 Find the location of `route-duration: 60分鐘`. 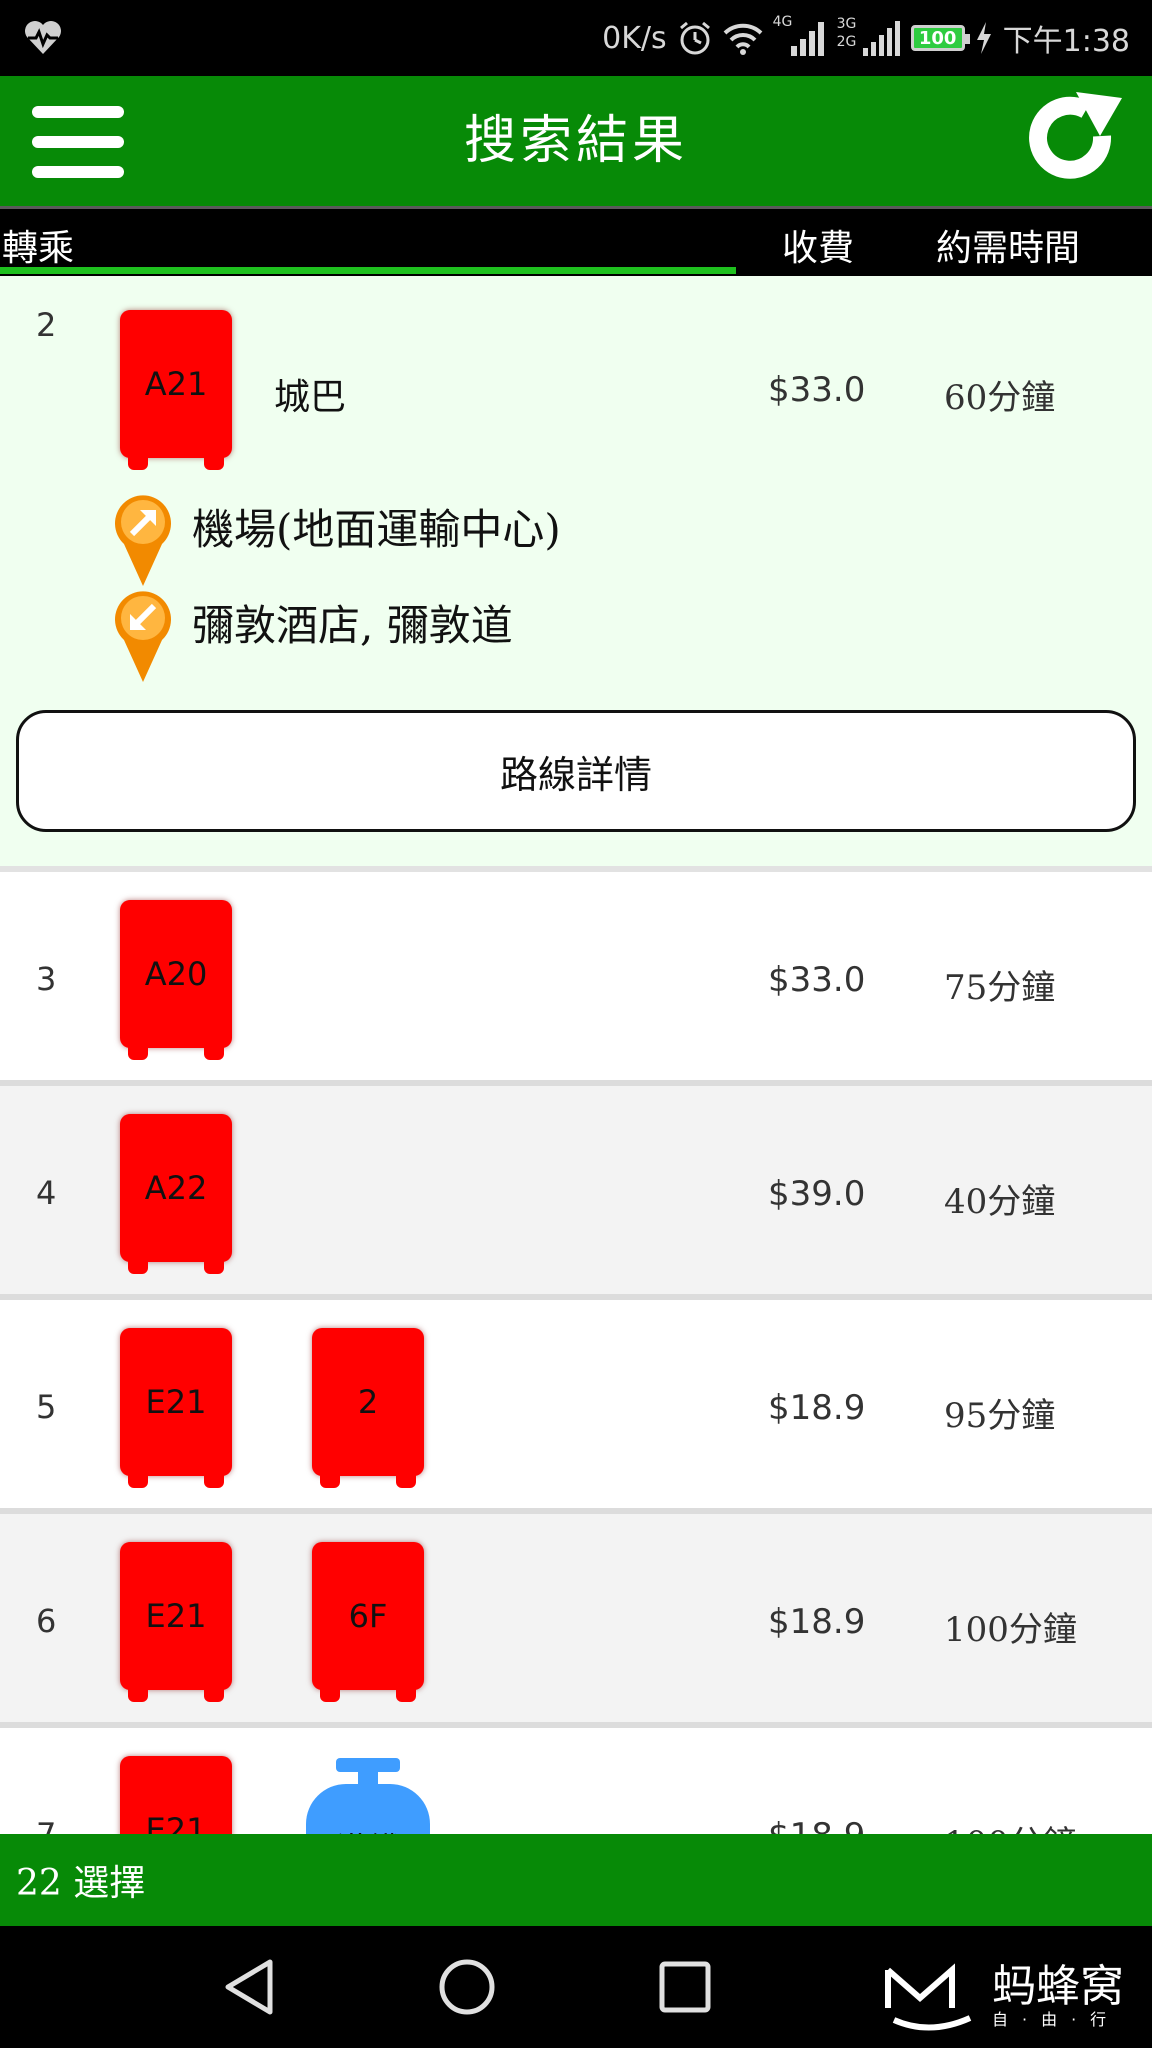

route-duration: 60分鐘 is located at coordinates (1000, 398).